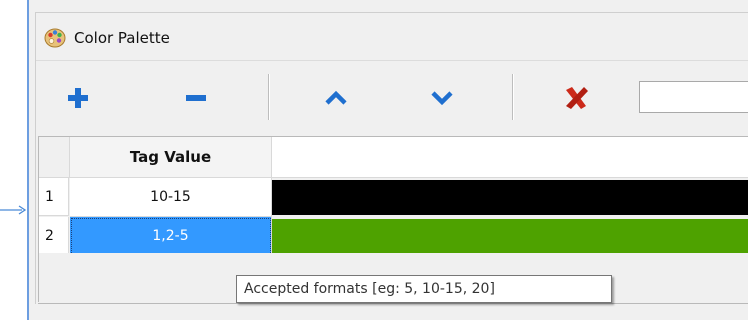  I want to click on red-x-icon, so click(577, 98).